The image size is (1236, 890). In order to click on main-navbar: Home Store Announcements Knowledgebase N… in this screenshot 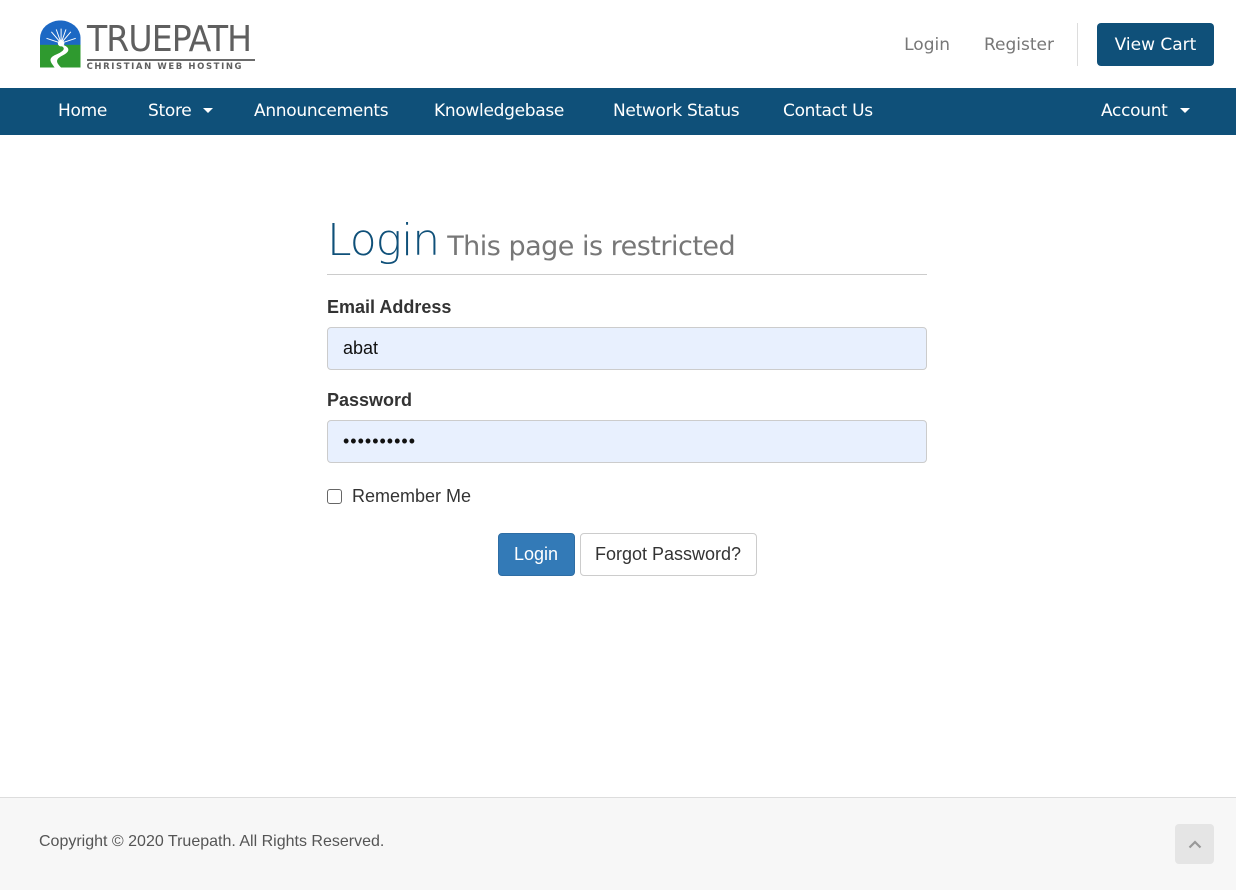, I will do `click(618, 111)`.